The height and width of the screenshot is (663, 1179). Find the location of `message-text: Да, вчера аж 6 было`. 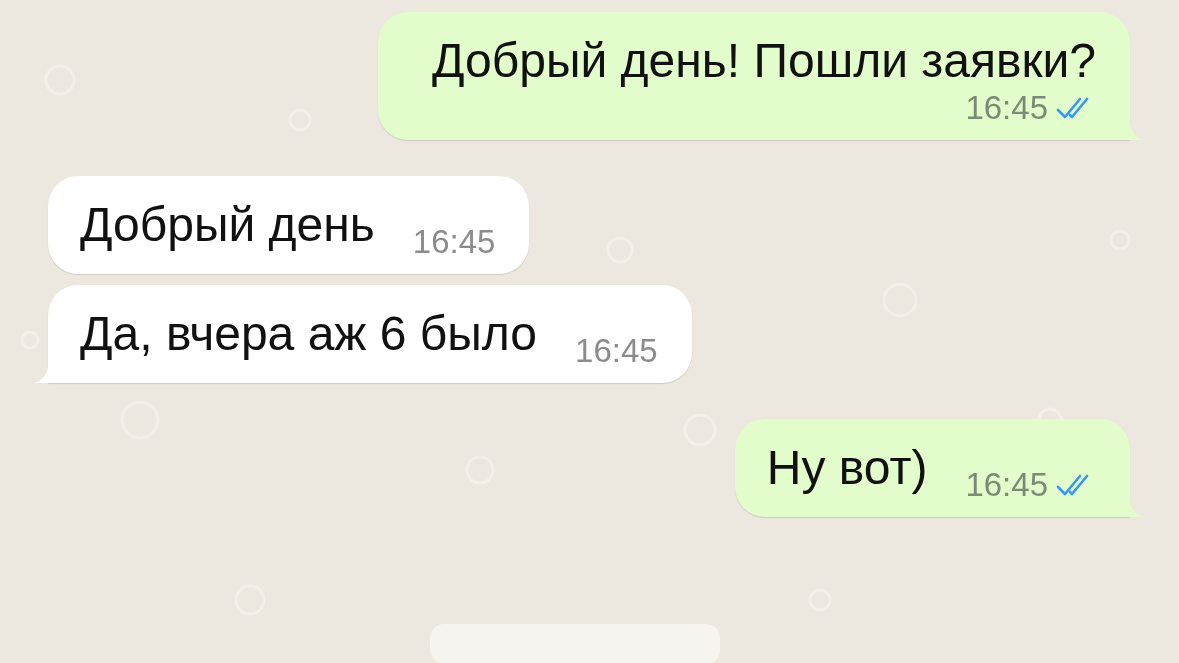

message-text: Да, вчера аж 6 было is located at coordinates (309, 334).